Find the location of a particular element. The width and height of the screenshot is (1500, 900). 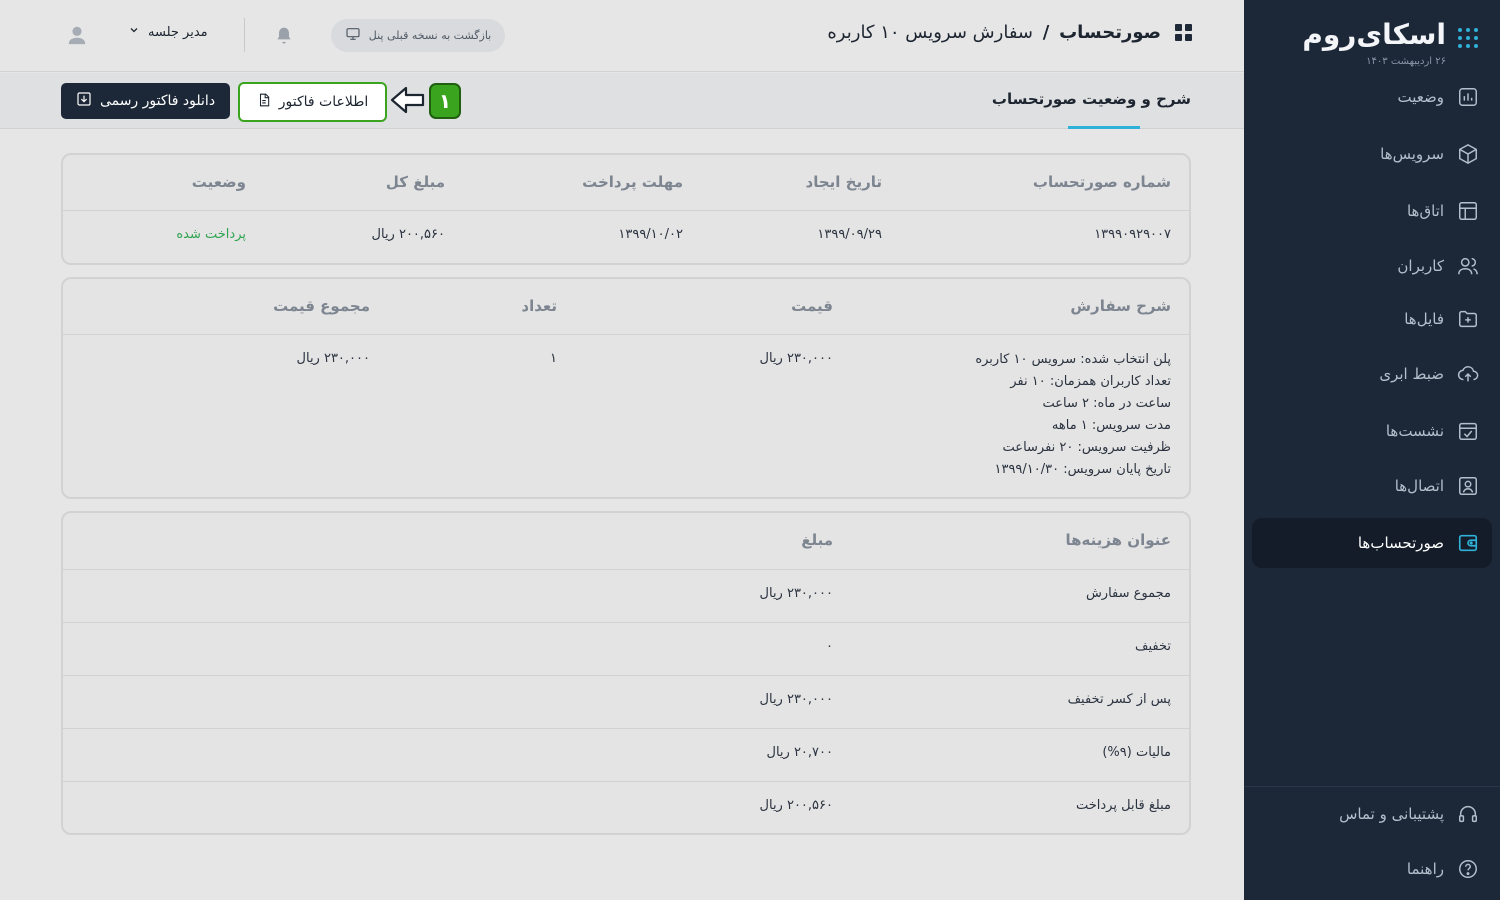

wallet-icon is located at coordinates (1468, 543).